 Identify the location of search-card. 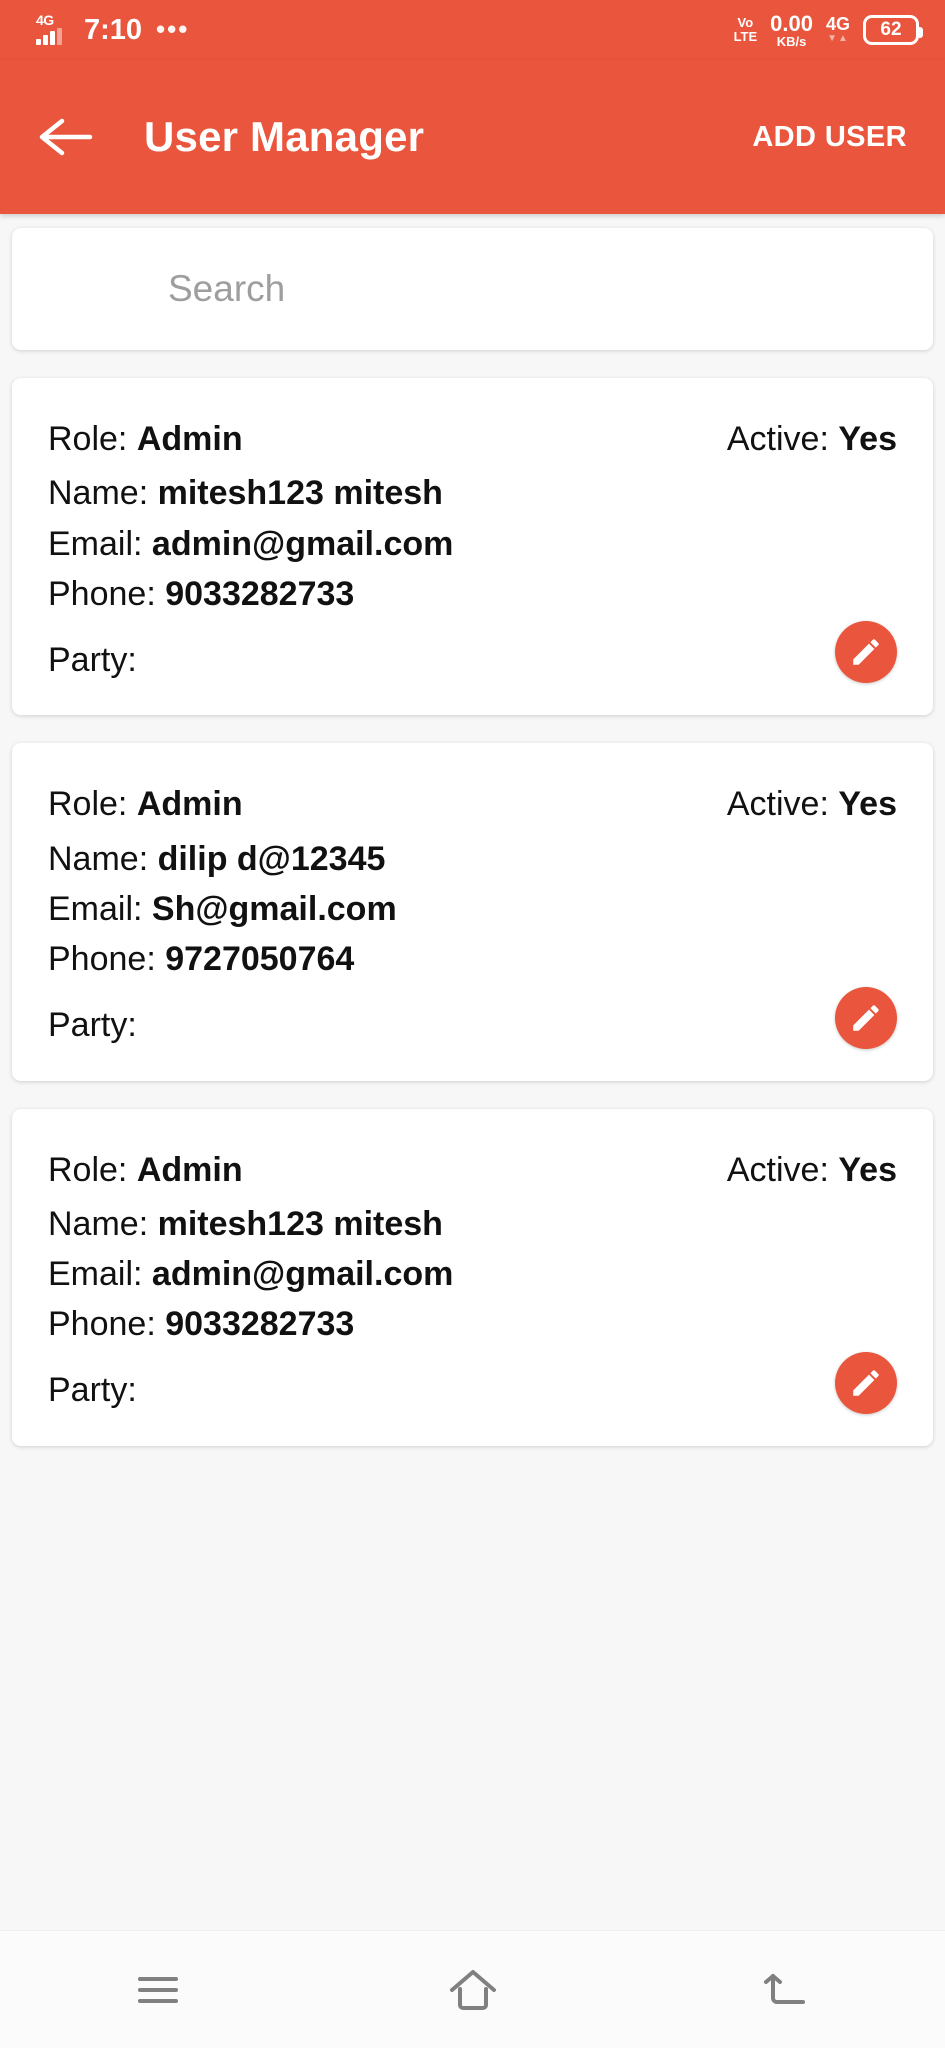
(472, 289).